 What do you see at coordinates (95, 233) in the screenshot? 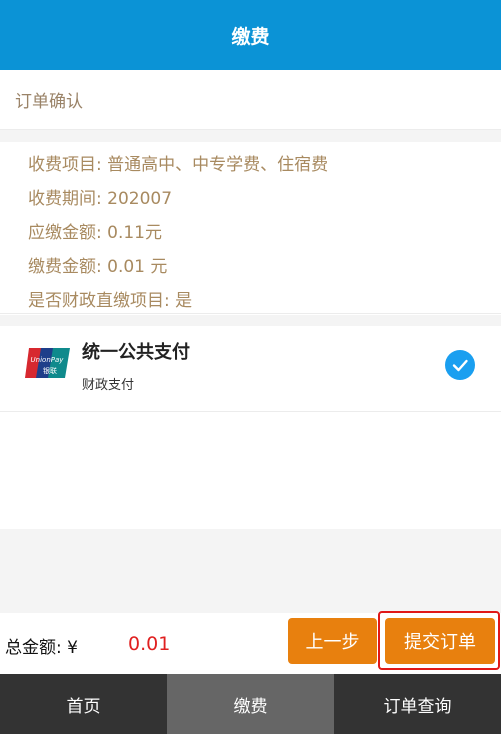
I see `detail-amount-due: 应缴金额: 0.11元` at bounding box center [95, 233].